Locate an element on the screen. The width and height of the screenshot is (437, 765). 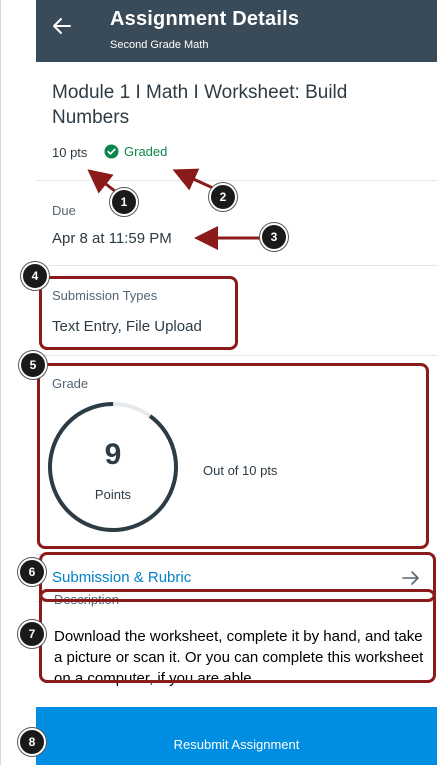
annotation-badge-3: 3 is located at coordinates (274, 237).